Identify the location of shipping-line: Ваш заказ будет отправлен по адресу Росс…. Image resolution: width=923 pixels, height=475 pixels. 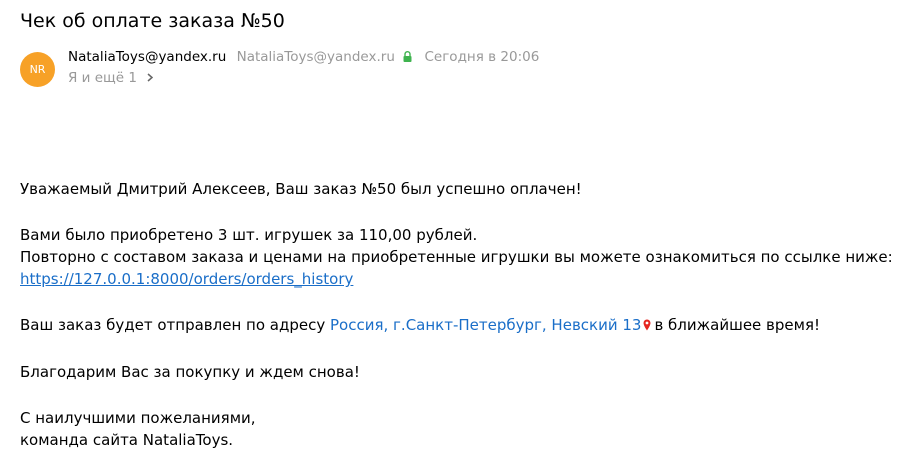
(465, 325).